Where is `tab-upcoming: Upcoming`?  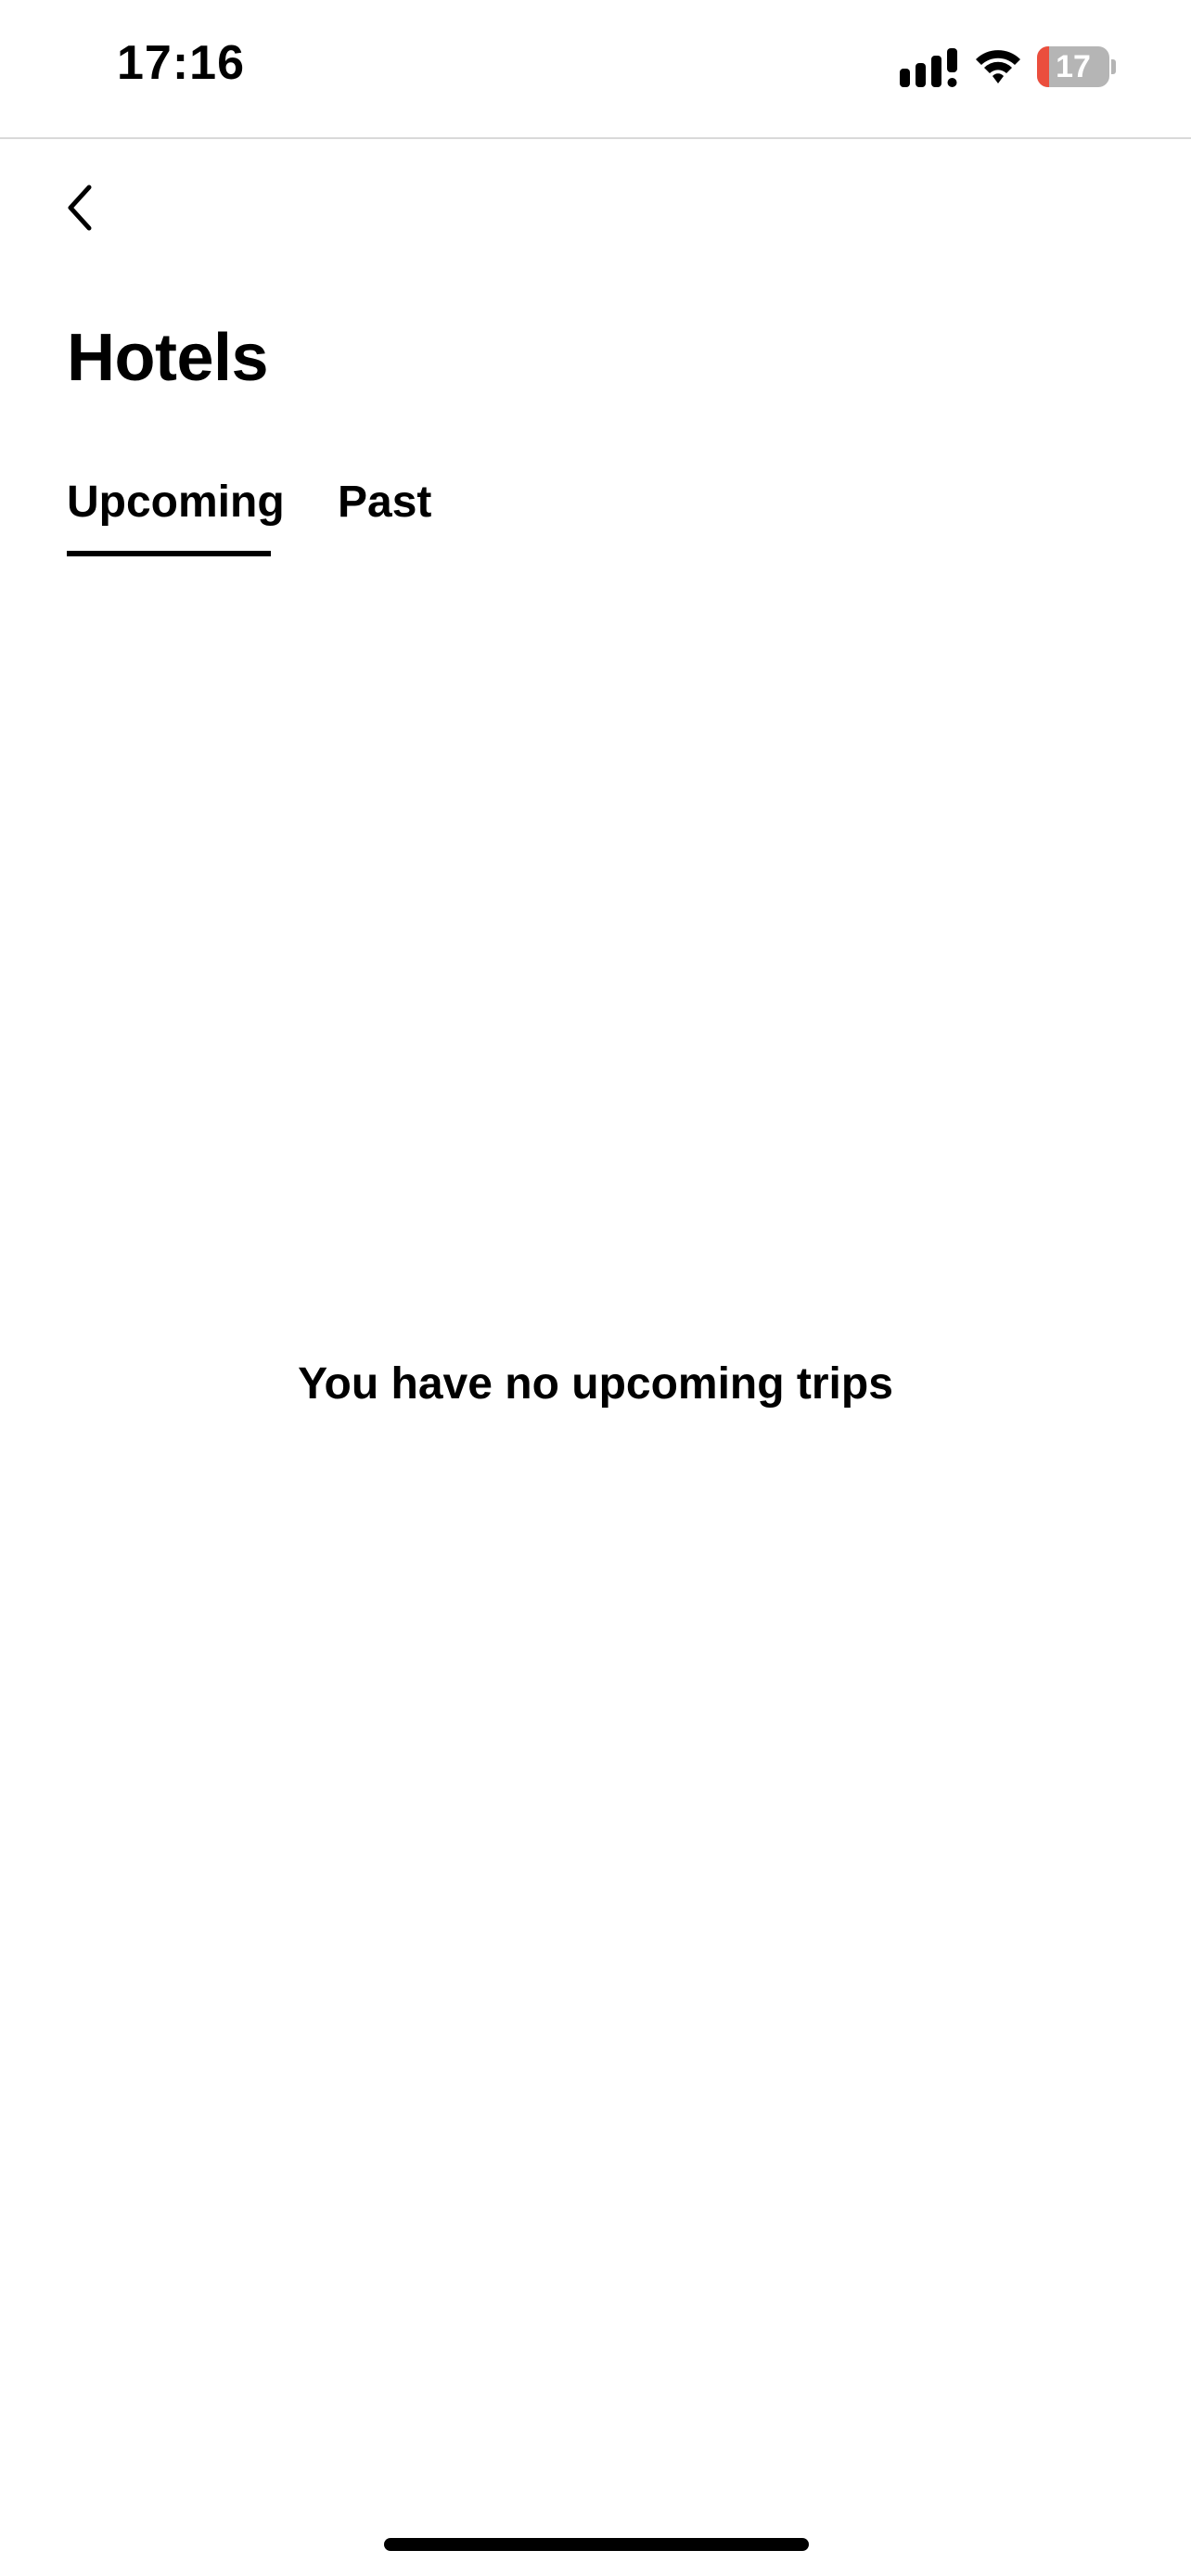
tab-upcoming: Upcoming is located at coordinates (176, 510).